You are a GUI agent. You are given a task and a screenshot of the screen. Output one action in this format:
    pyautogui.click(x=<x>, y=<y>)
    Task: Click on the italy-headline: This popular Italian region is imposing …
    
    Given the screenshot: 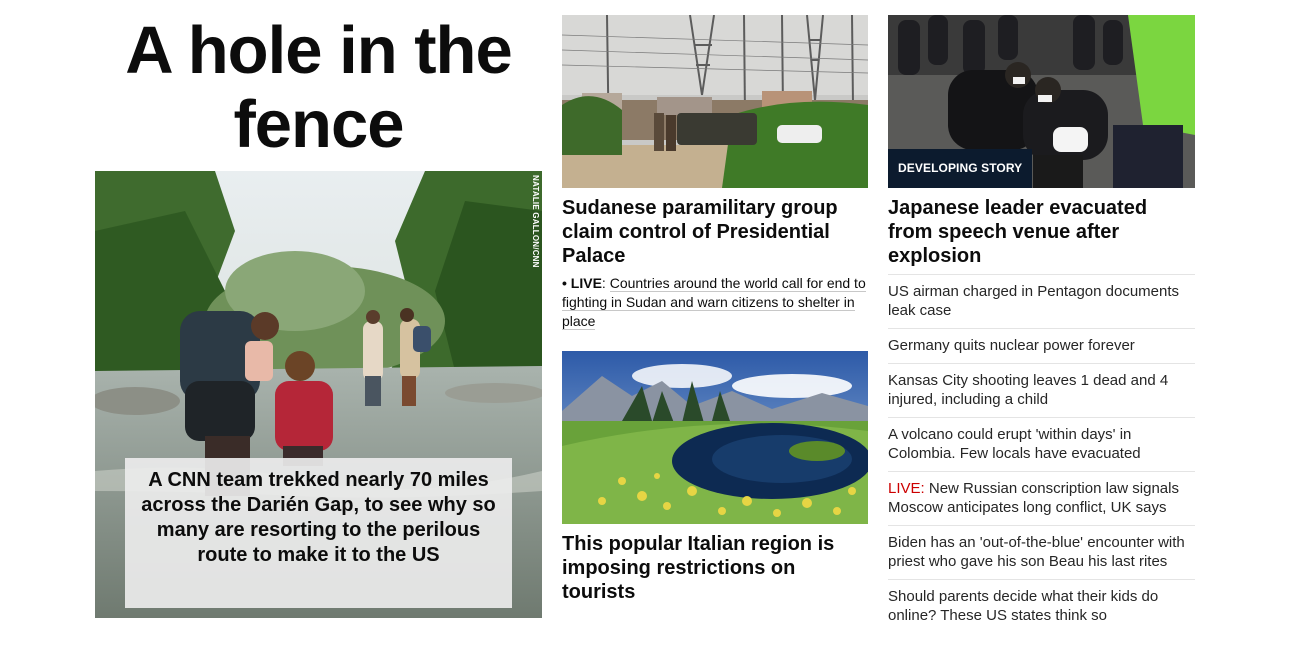 What is the action you would take?
    pyautogui.click(x=715, y=568)
    